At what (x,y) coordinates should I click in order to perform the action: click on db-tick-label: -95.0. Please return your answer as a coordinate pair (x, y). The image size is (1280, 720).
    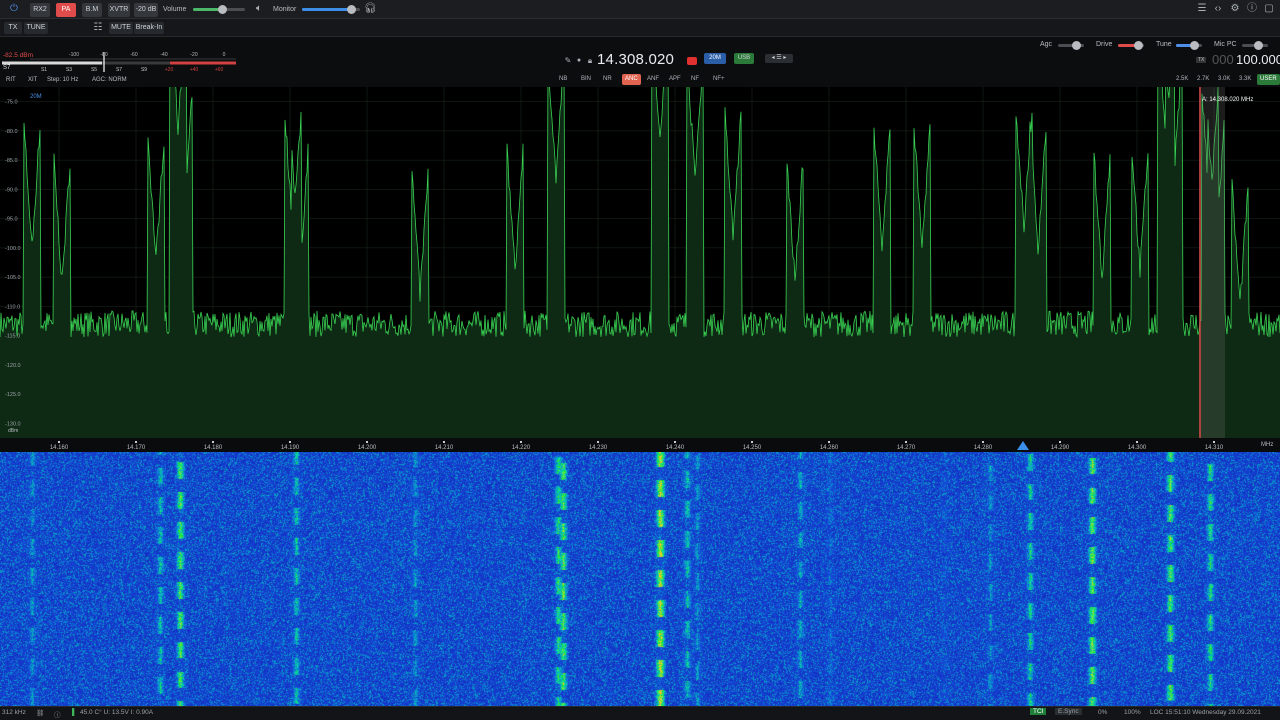
    Looking at the image, I should click on (11, 220).